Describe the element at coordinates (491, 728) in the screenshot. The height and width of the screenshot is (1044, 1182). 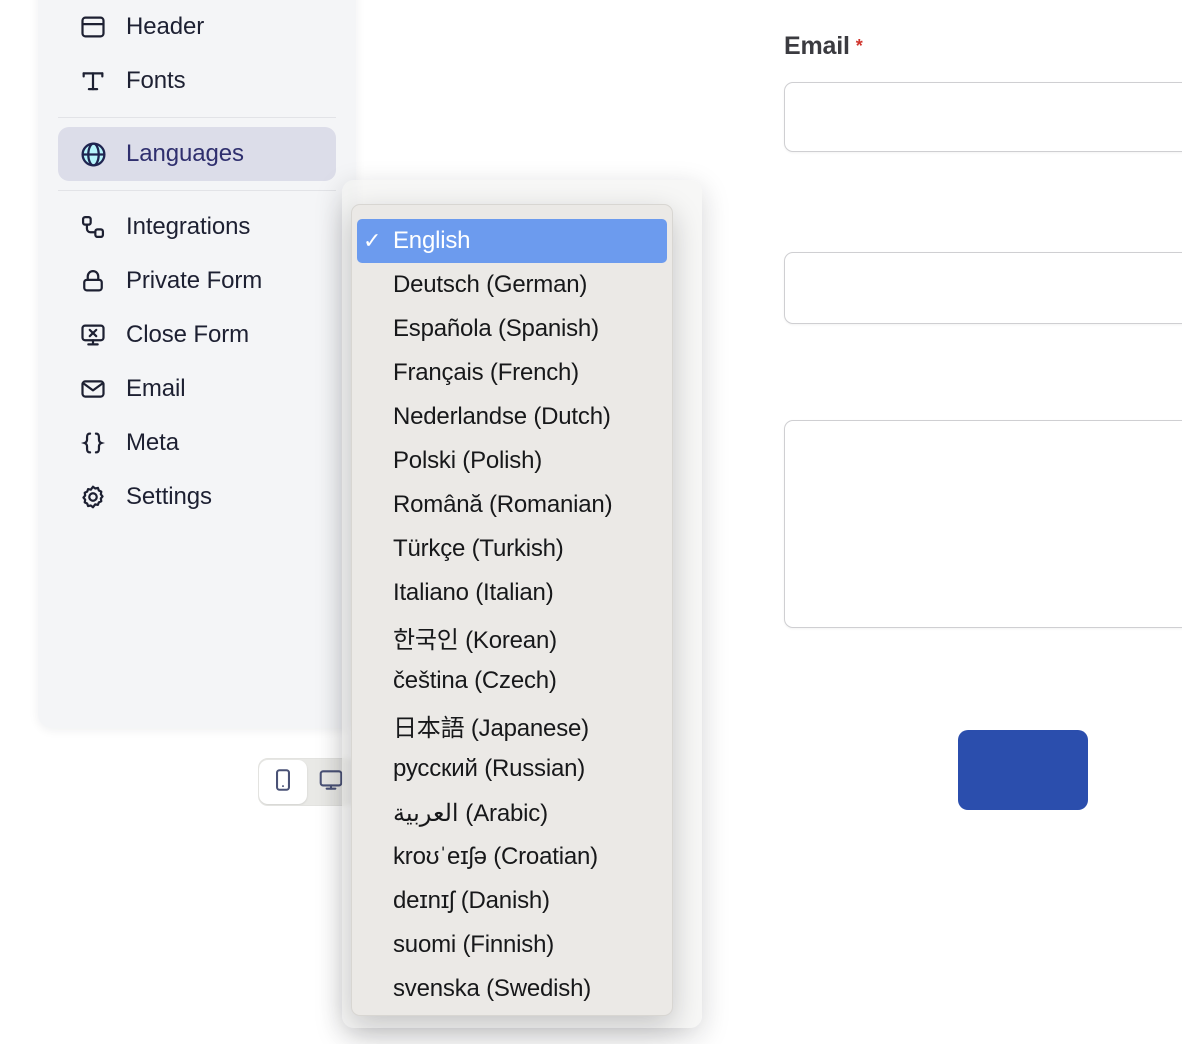
I see `language-option-label: 日本語 (Japanese)` at that location.